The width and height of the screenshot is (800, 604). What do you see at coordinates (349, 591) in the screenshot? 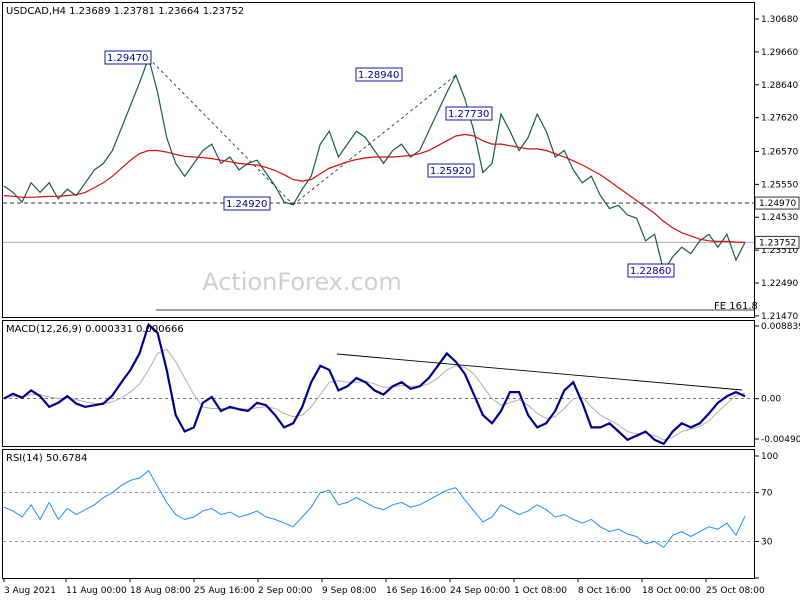
I see `x-axis-label: 9 Sep 08:00` at bounding box center [349, 591].